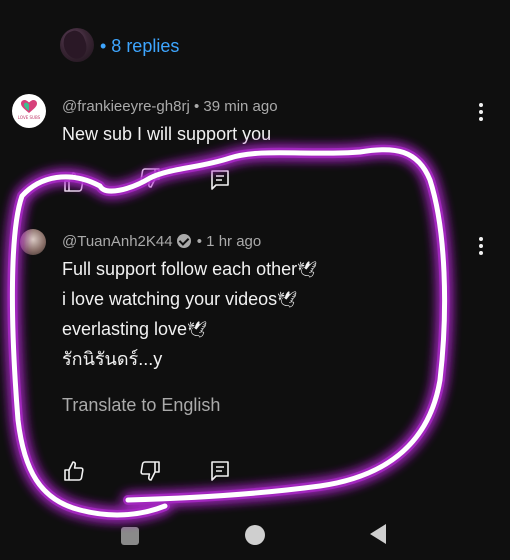  Describe the element at coordinates (233, 106) in the screenshot. I see `comment-time: • 39 min ago` at that location.